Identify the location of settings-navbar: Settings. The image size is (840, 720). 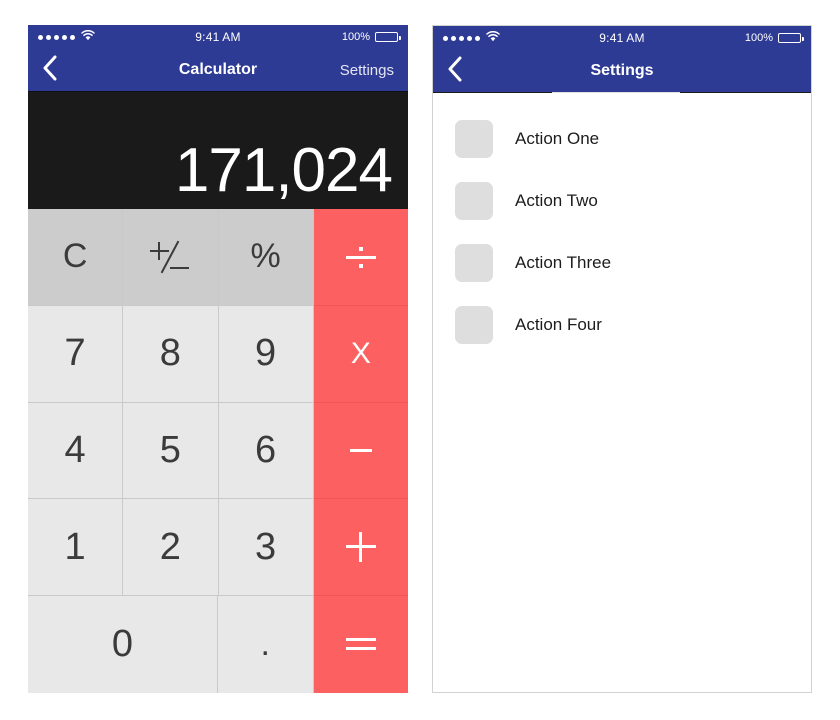
(622, 71).